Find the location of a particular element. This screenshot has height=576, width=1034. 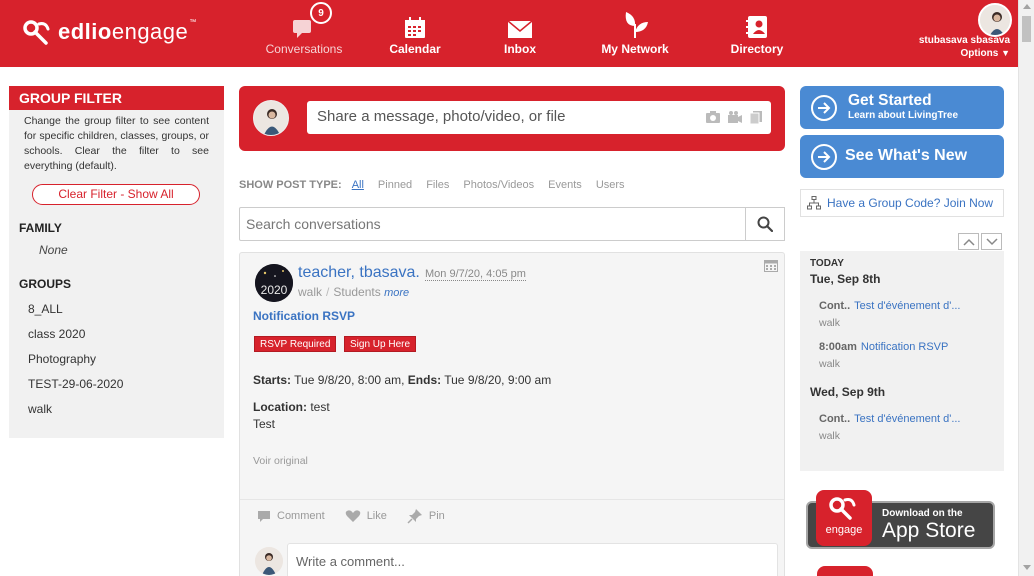

vertical-scrollbar is located at coordinates (1026, 288).